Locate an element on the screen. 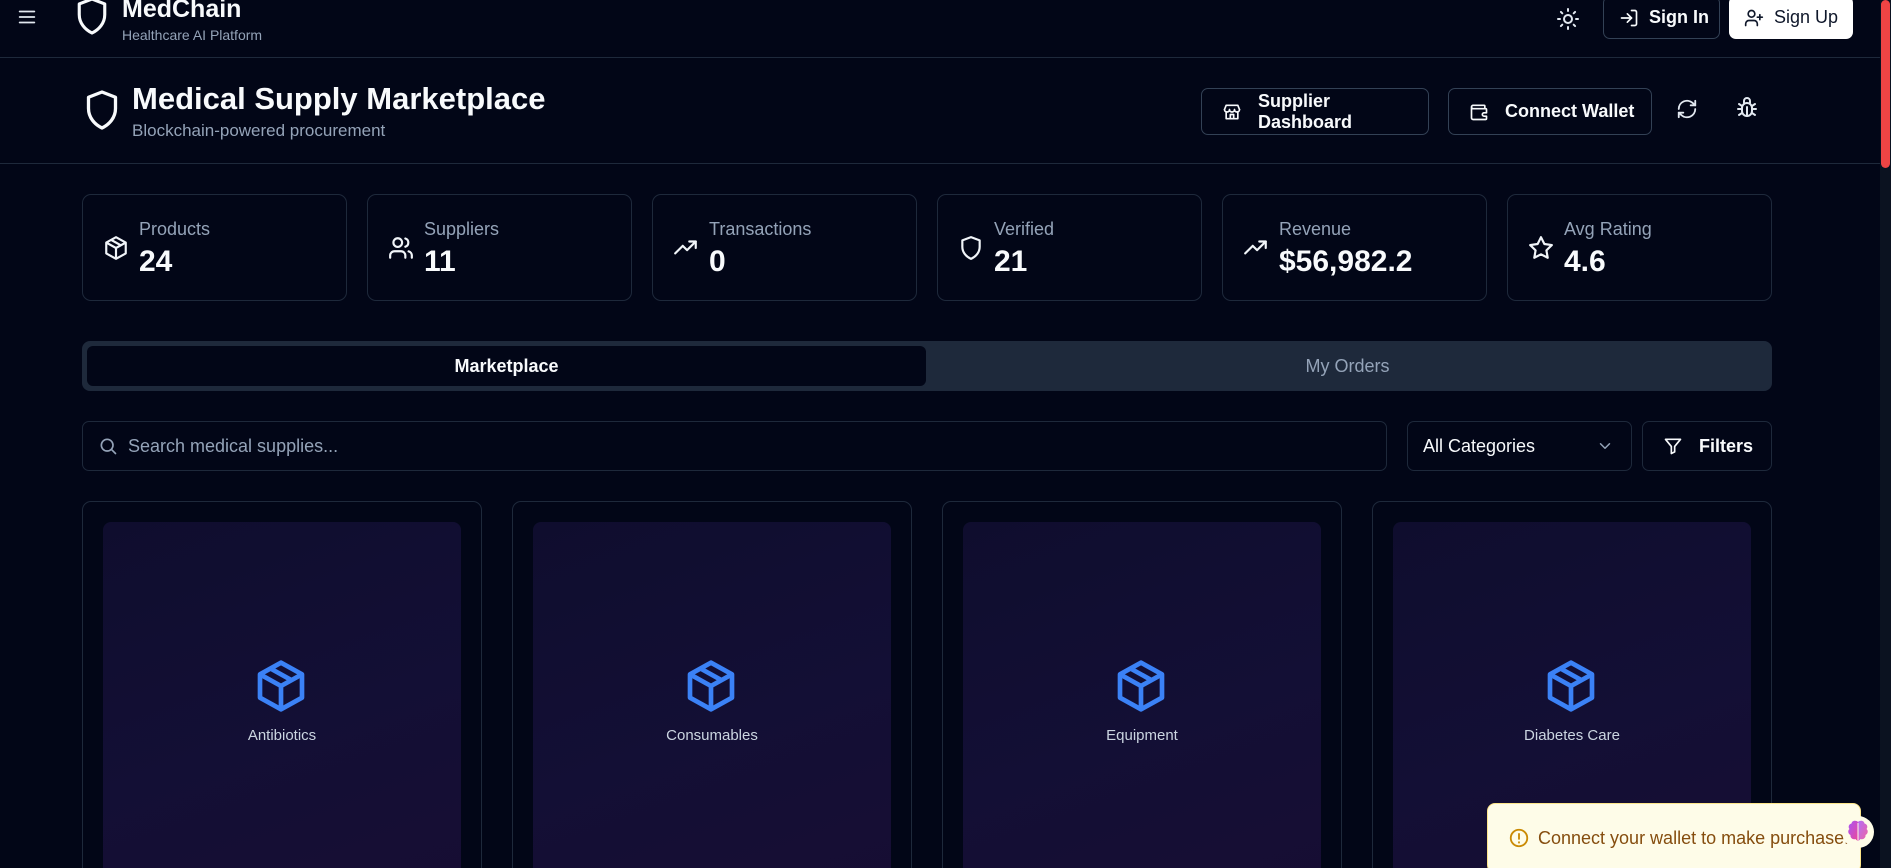 The image size is (1891, 868). menu-icon is located at coordinates (27, 17).